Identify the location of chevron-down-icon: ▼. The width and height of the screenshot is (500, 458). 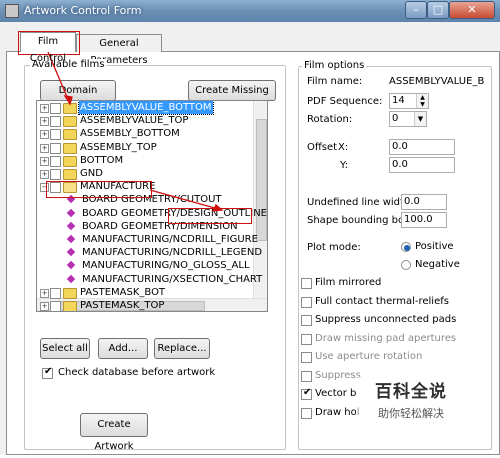
(420, 119).